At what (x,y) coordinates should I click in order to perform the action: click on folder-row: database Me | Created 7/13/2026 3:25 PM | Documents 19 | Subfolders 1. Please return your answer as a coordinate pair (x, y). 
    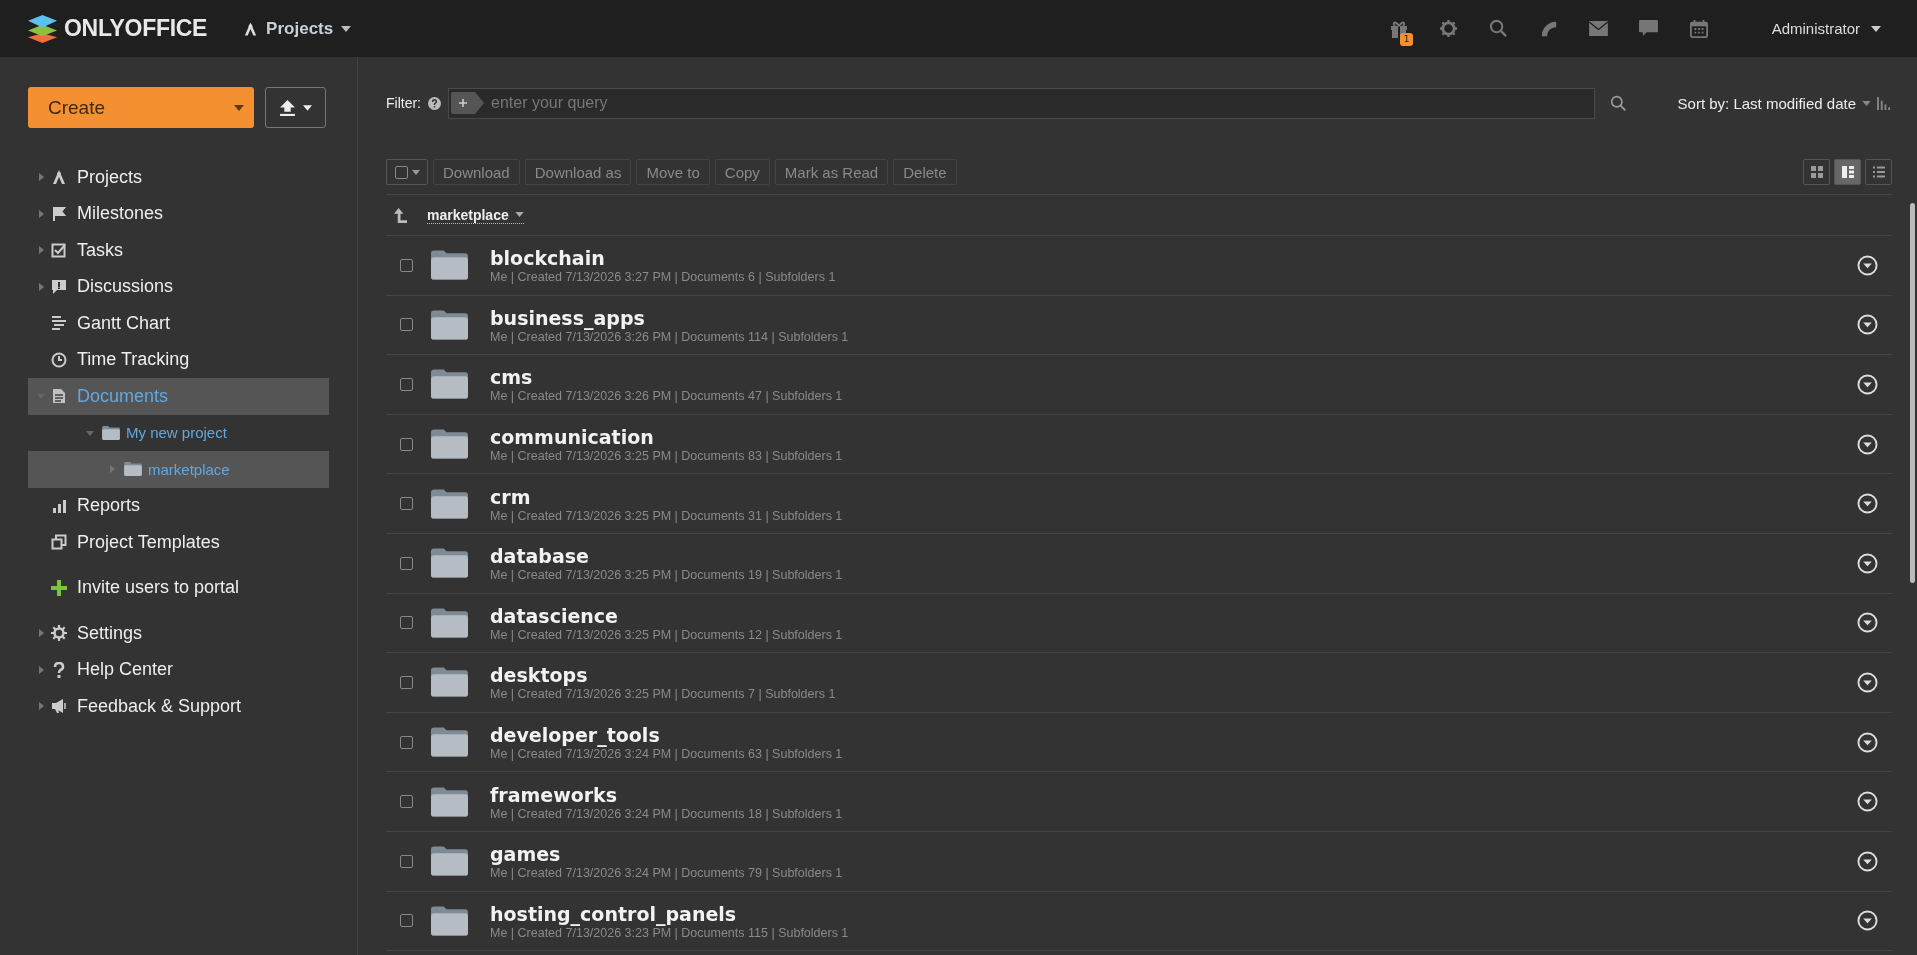
    Looking at the image, I should click on (1139, 563).